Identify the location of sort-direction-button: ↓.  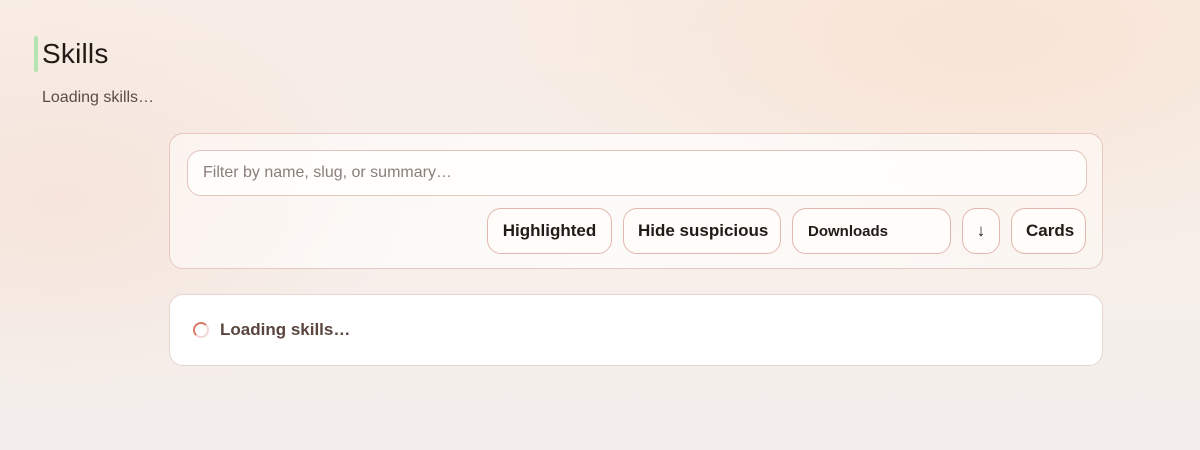
(981, 231).